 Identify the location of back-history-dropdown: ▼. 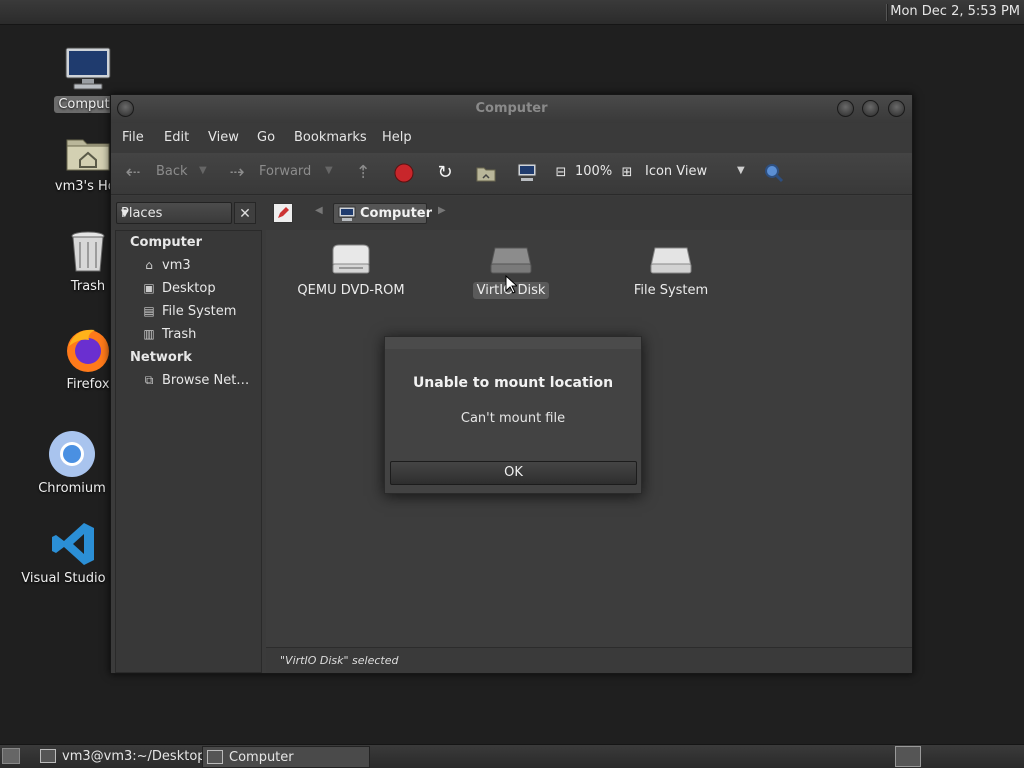
(203, 170).